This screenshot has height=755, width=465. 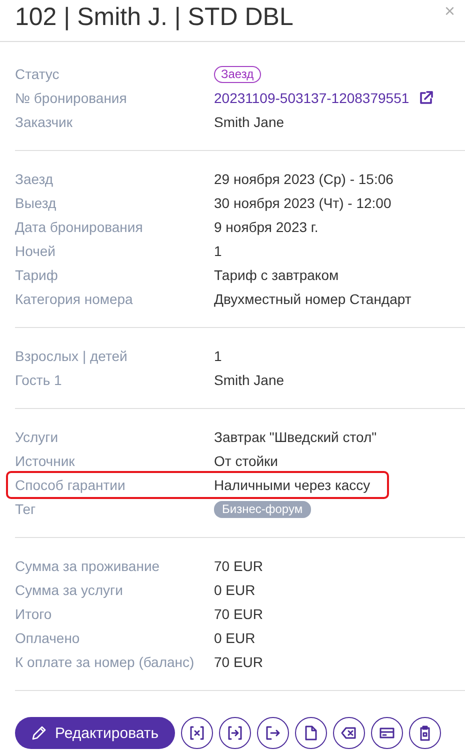 I want to click on field-label: Гость 1, so click(x=39, y=380).